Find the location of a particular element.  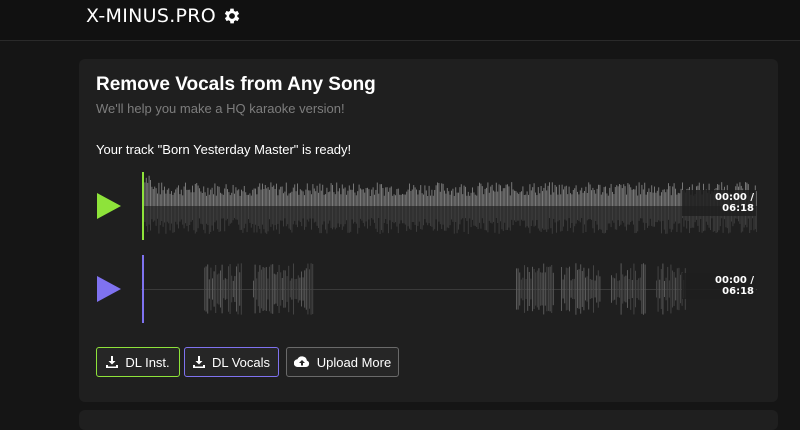

vocals-playhead is located at coordinates (143, 289).